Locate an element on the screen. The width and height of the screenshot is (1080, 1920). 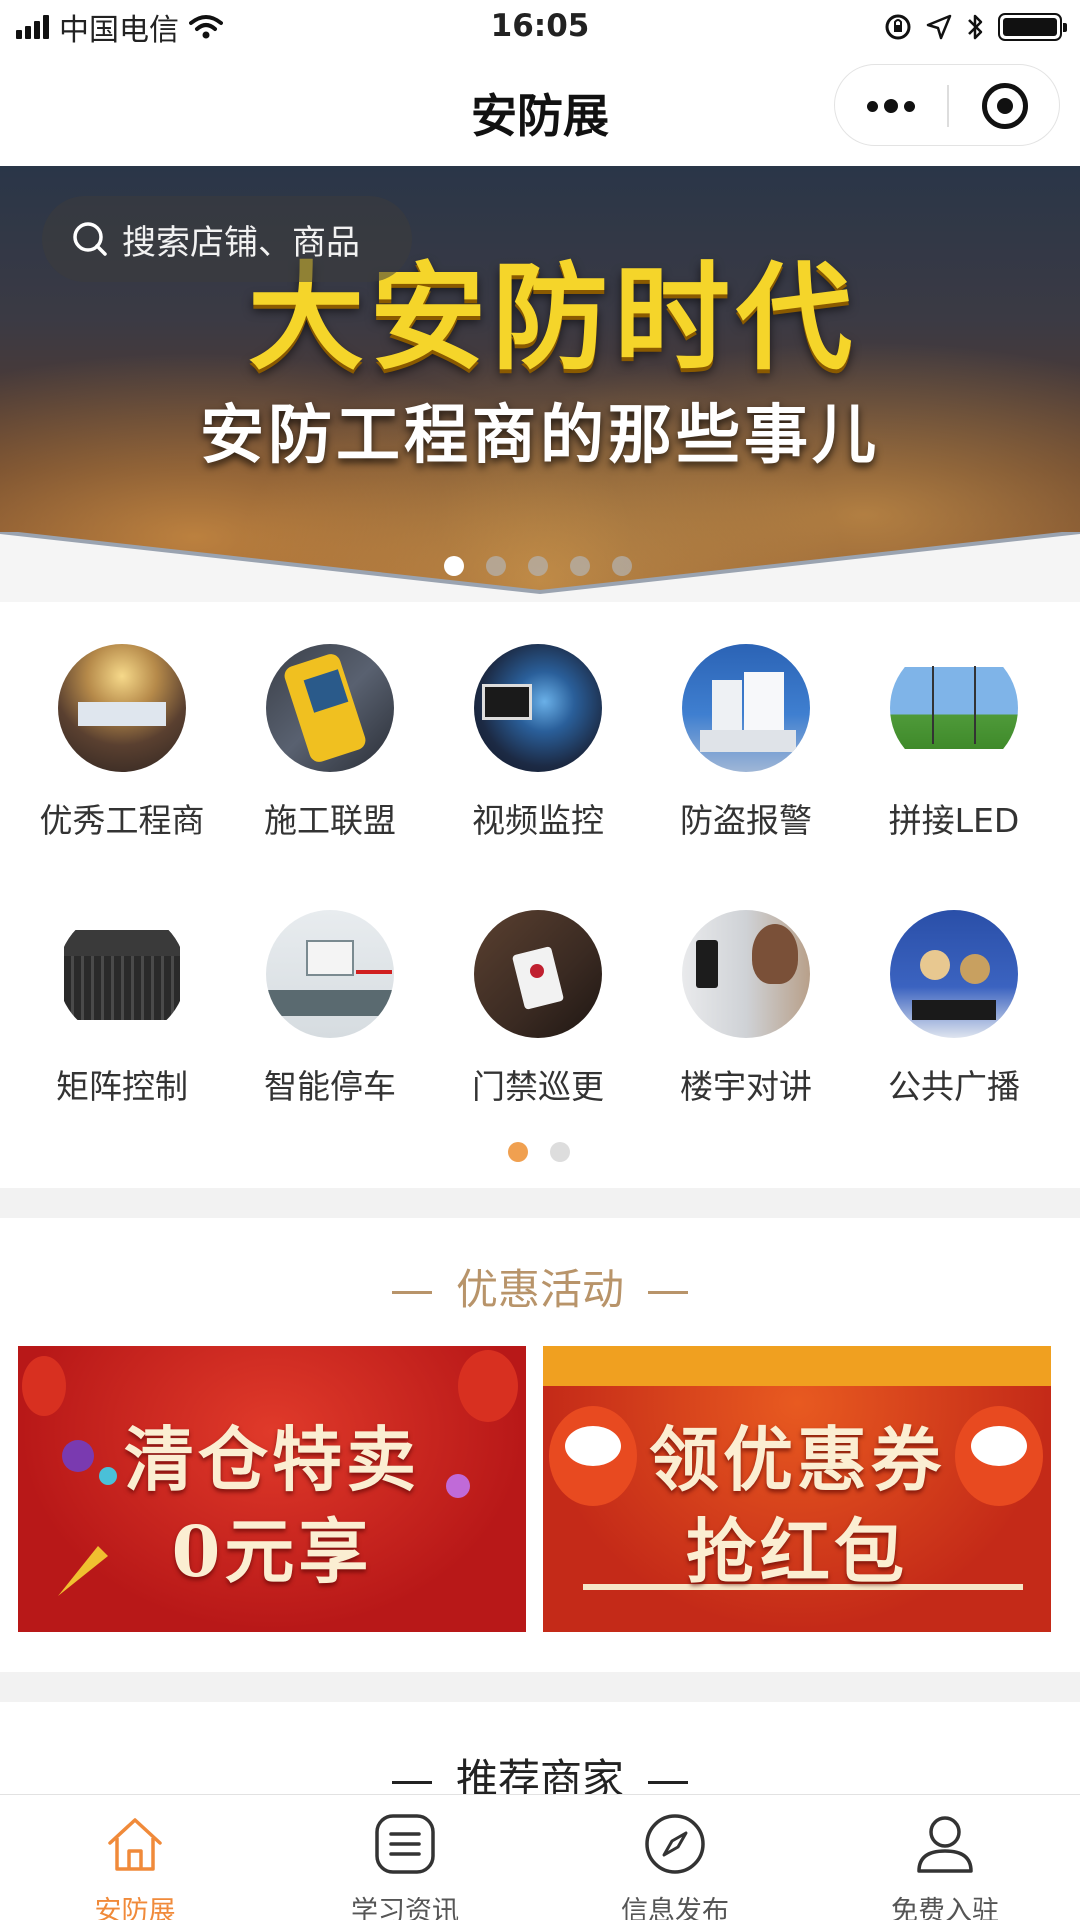
tablet-globe-photo-icon is located at coordinates (538, 708).